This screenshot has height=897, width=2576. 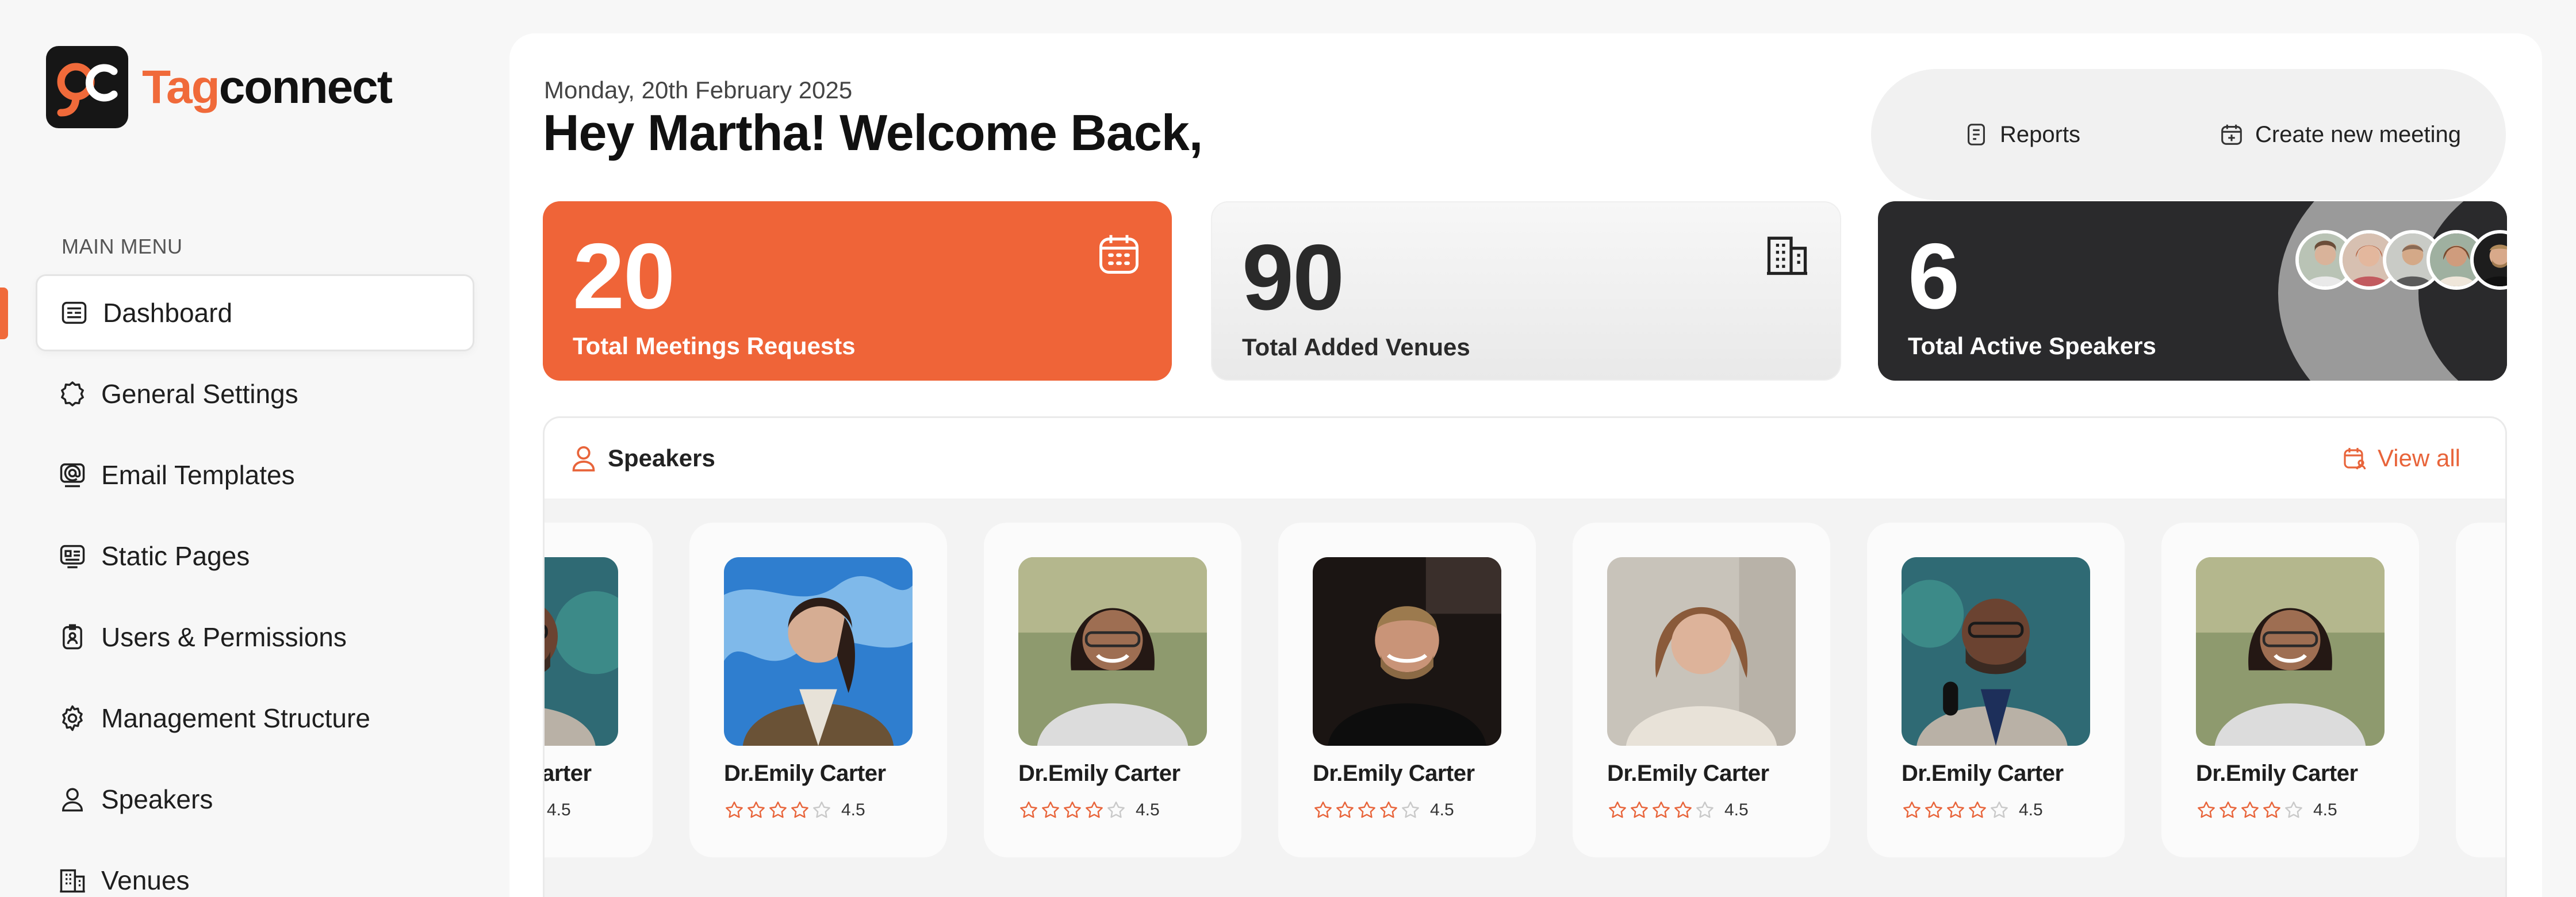 I want to click on welcome-heading: Hey Martha! Welcome Back,, so click(x=873, y=132).